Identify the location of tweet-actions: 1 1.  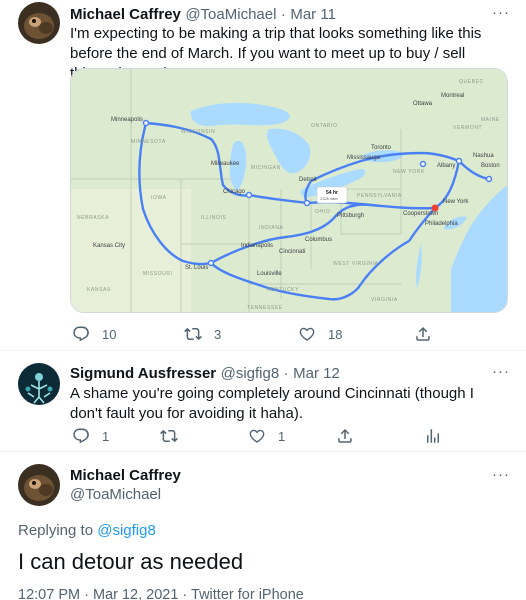
(263, 436).